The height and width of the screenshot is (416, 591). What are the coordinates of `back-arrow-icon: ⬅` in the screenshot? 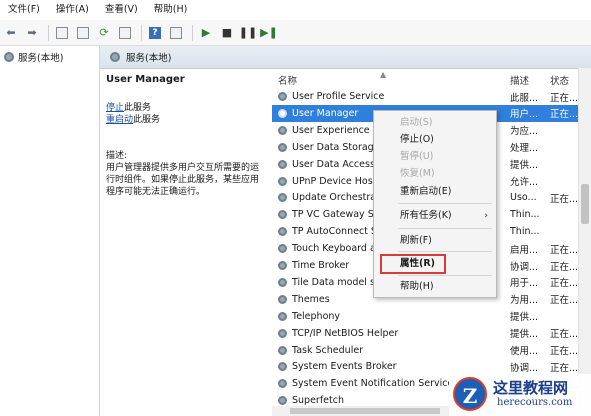 It's located at (11, 33).